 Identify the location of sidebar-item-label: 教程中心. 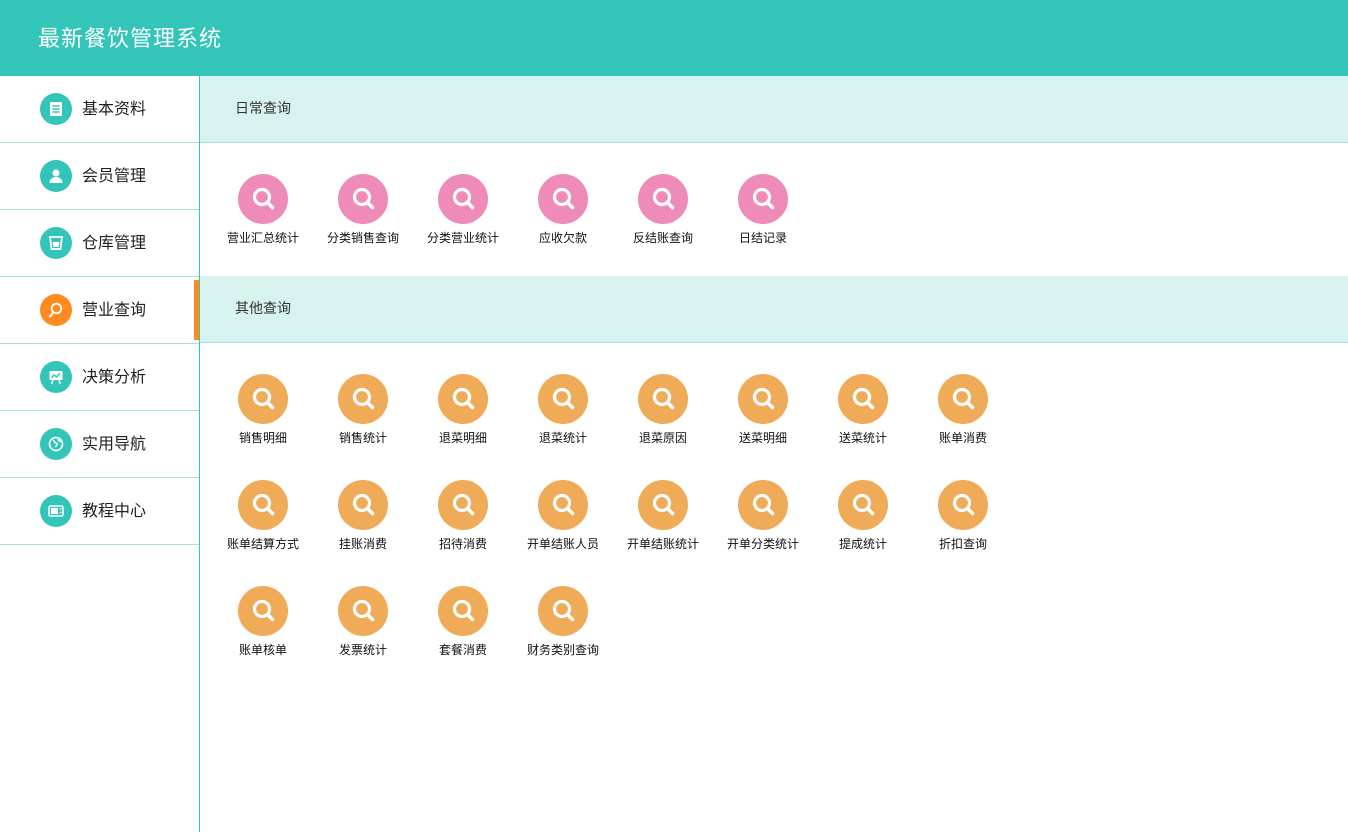
(114, 510).